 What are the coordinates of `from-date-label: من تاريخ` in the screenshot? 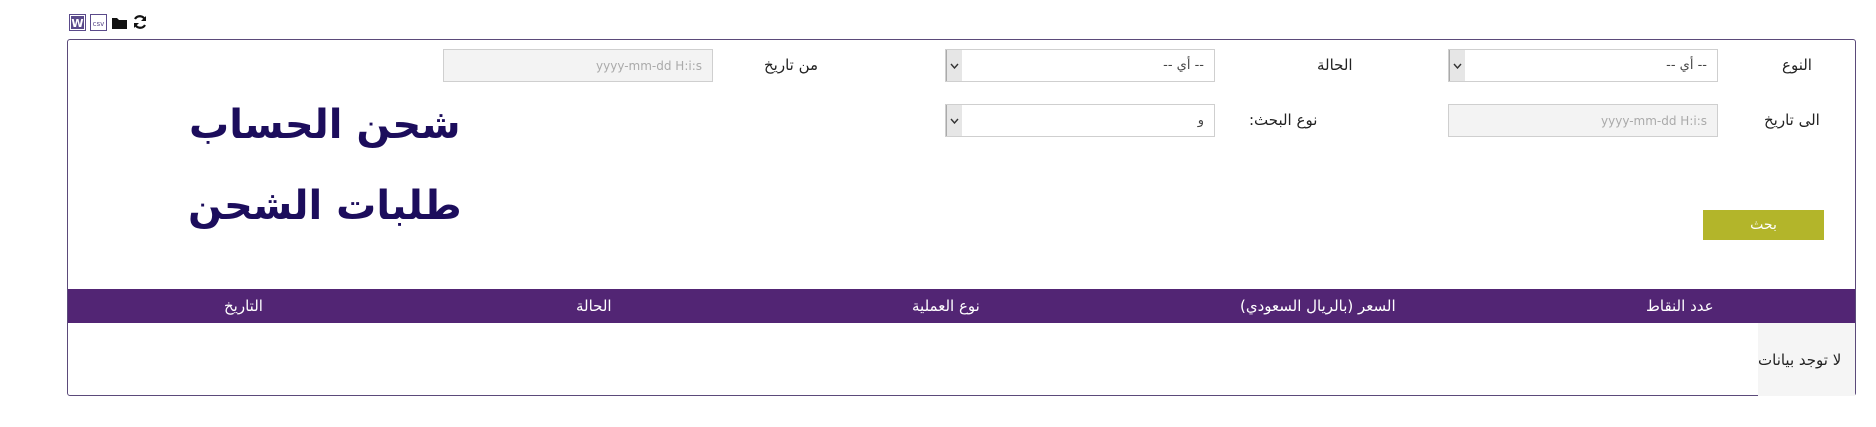 It's located at (791, 65).